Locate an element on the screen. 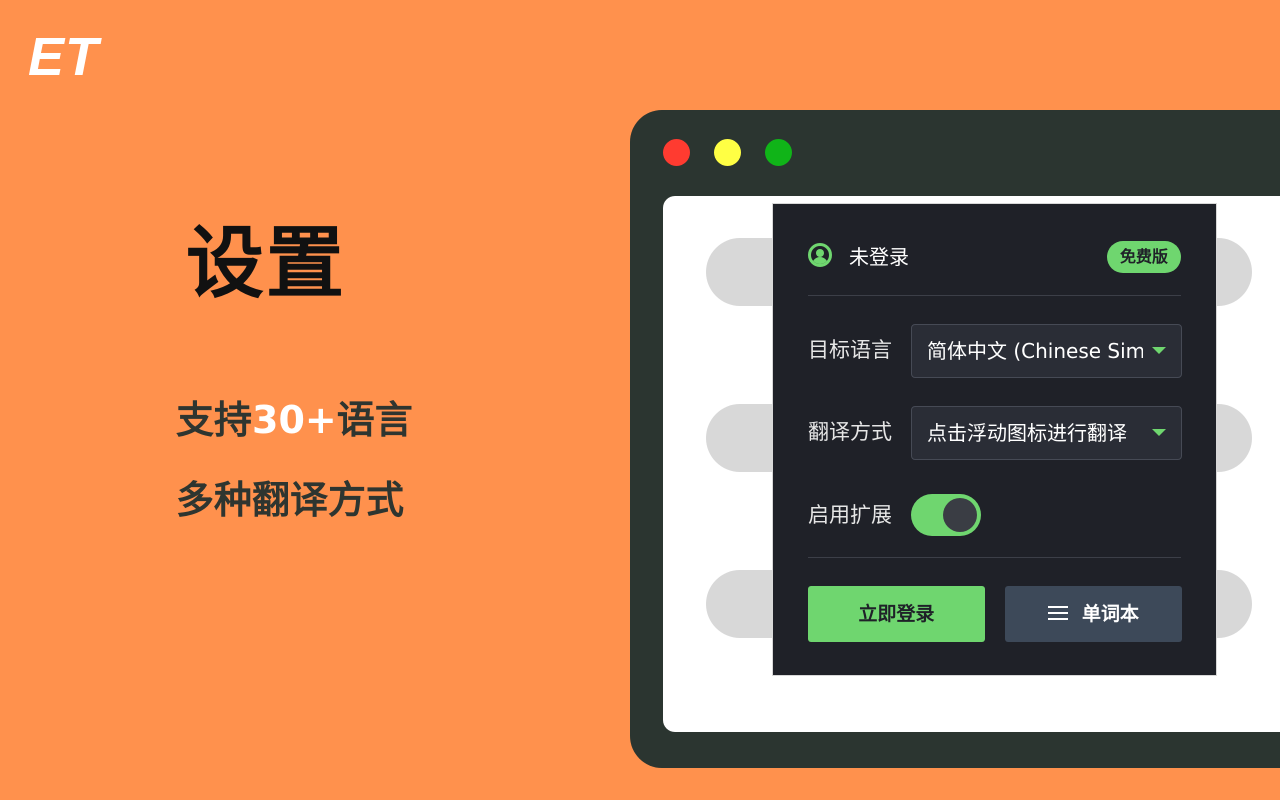 The image size is (1280, 800). feature-languages: 支持30+语言 is located at coordinates (294, 420).